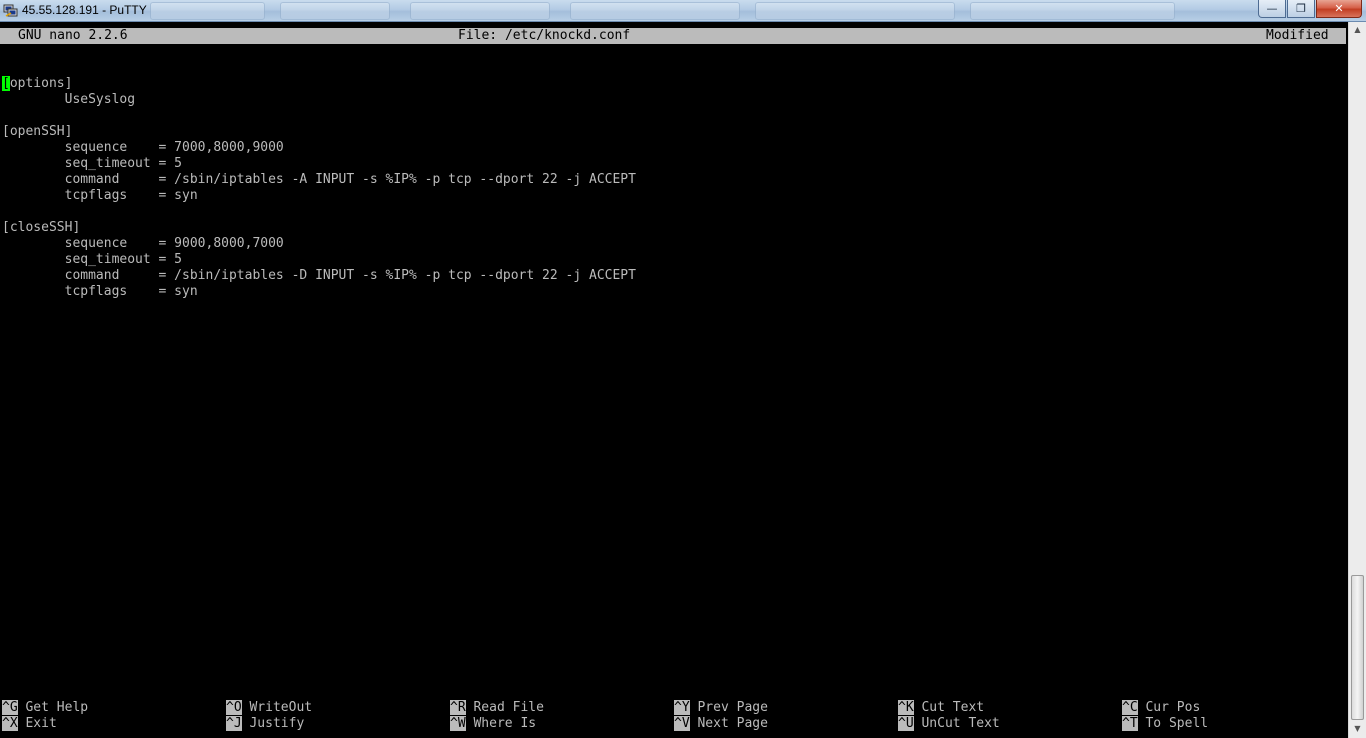 This screenshot has height=738, width=1366. What do you see at coordinates (949, 724) in the screenshot?
I see `shortcut-uncut-text: ^U UnCut Text` at bounding box center [949, 724].